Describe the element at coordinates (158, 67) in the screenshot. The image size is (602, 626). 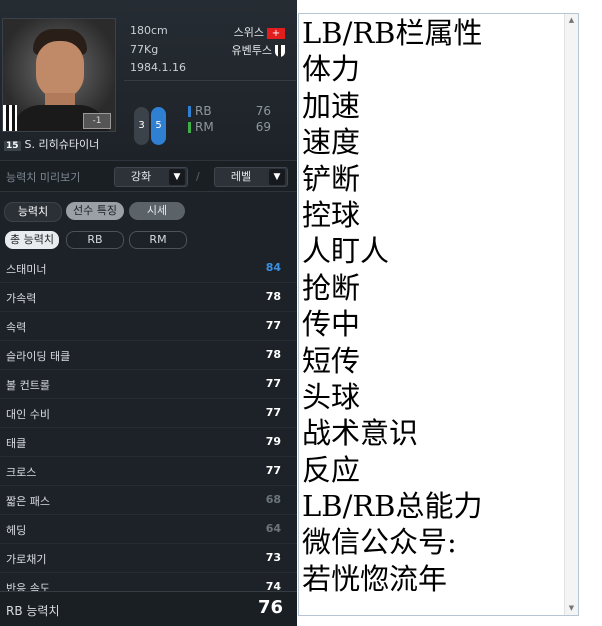
I see `player-birthdate: 1984.1.16` at that location.